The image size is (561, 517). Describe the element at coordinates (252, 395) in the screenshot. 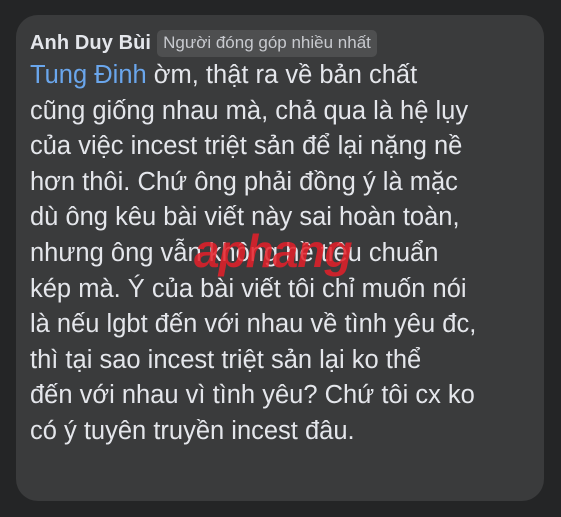

I see `comment-line-10: đến với nhau vì tình yêu? Chứ tôi cx ko` at that location.